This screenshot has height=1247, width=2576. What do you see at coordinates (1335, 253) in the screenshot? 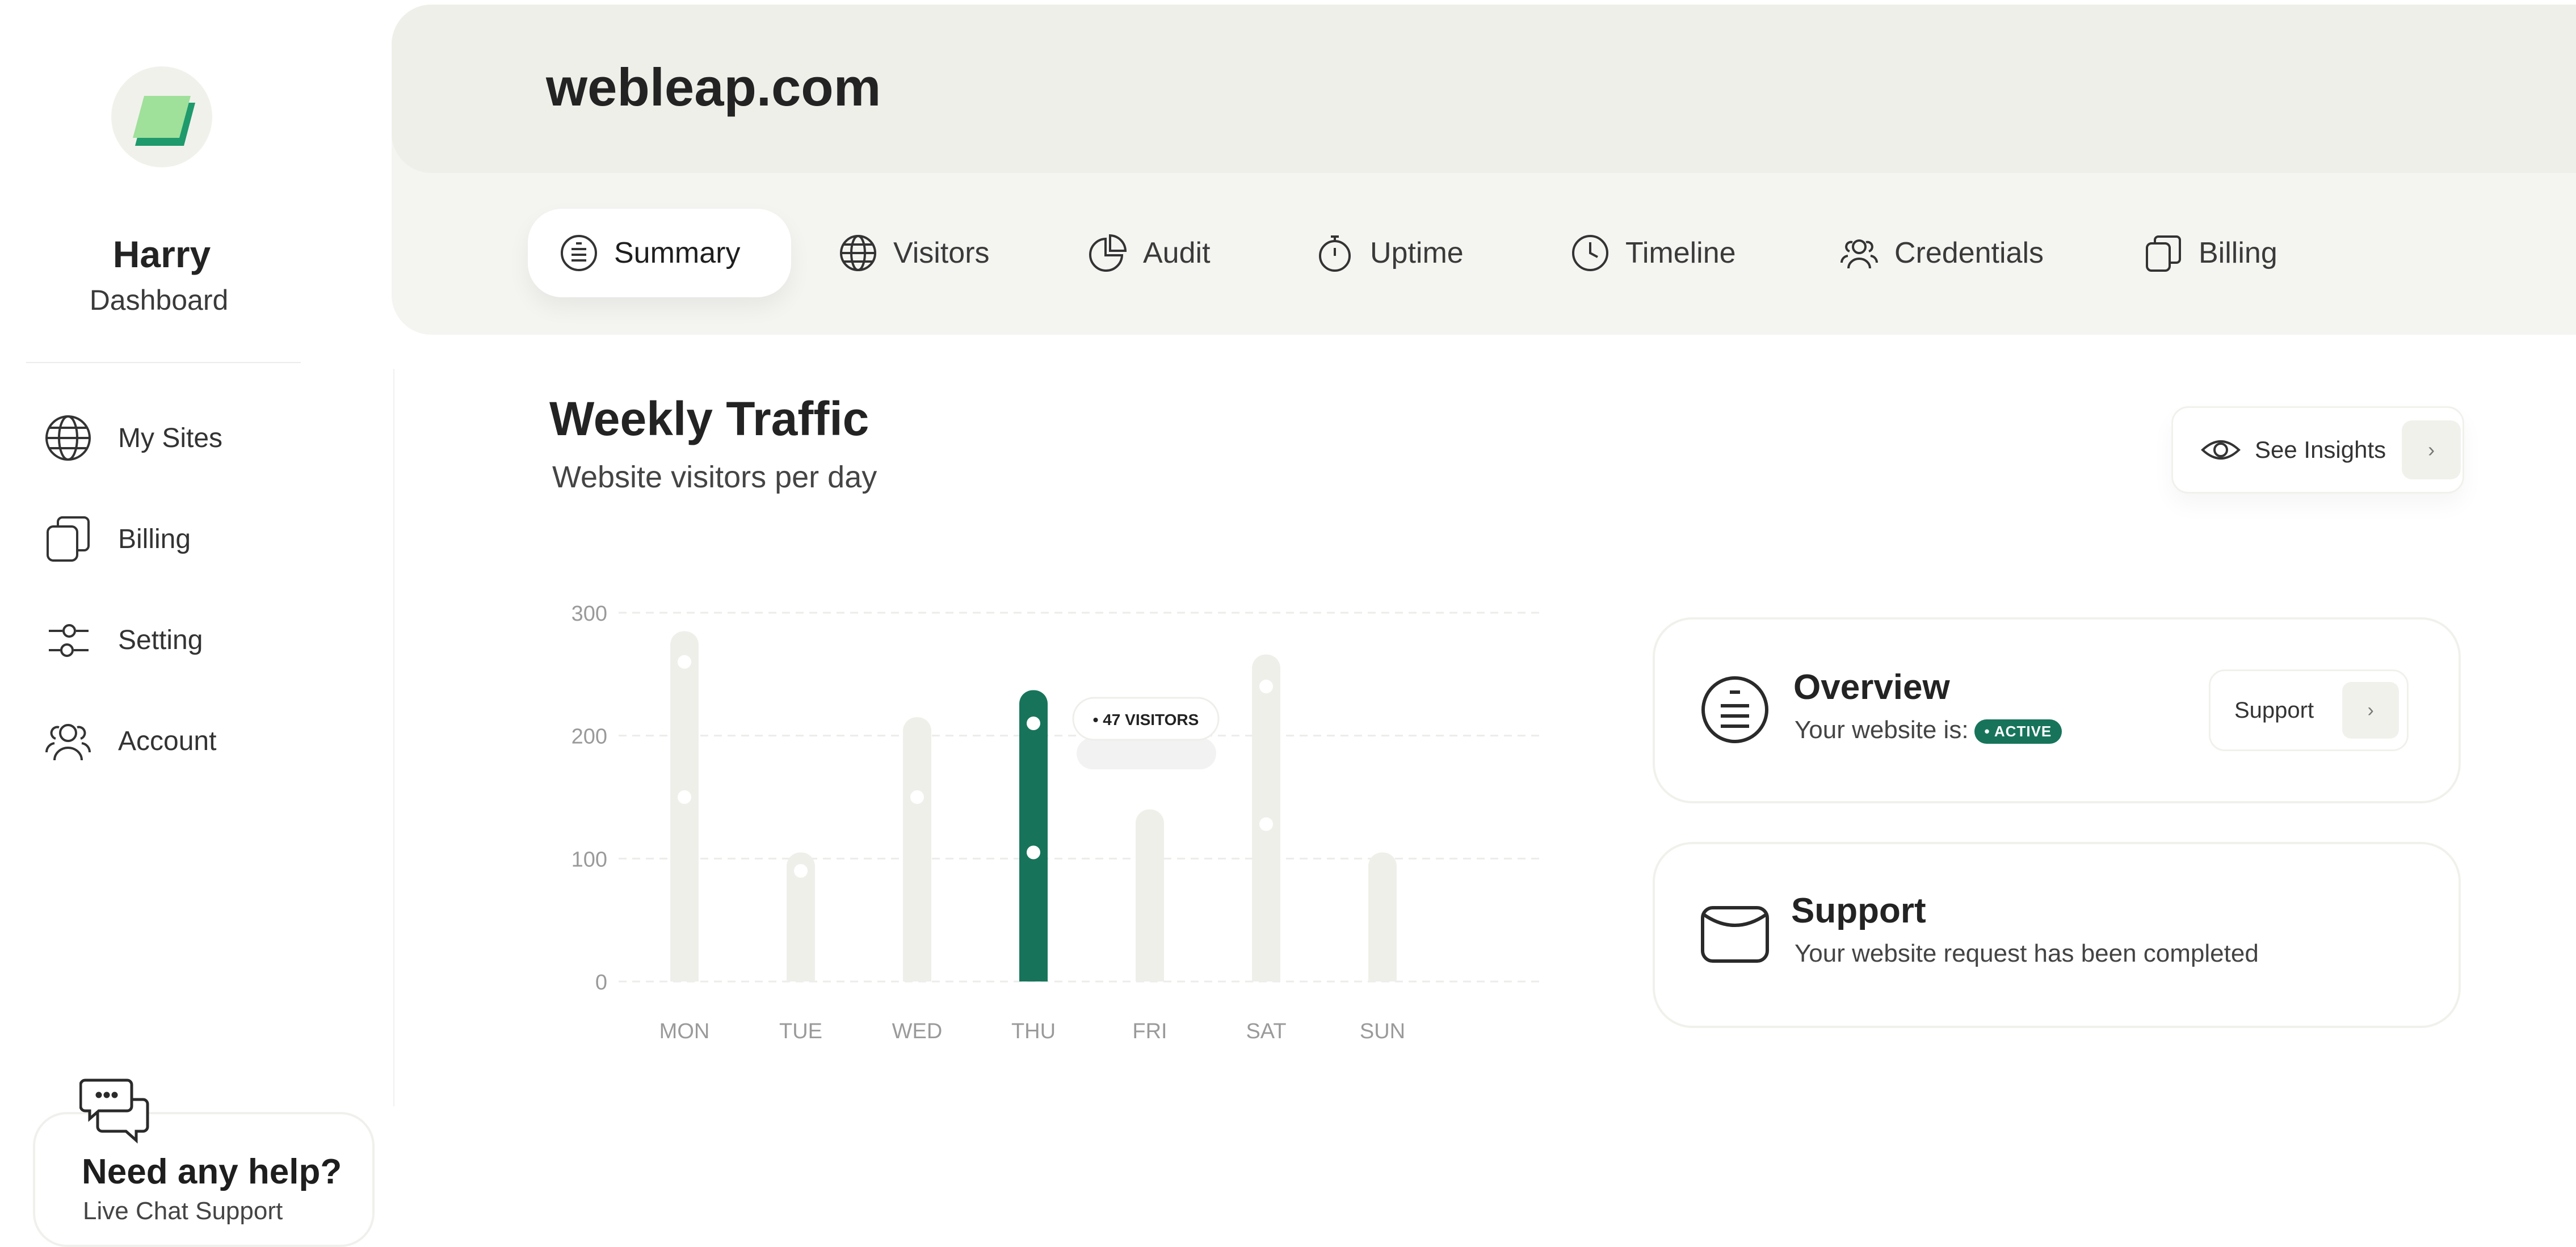
I see `stopwatch-icon` at bounding box center [1335, 253].